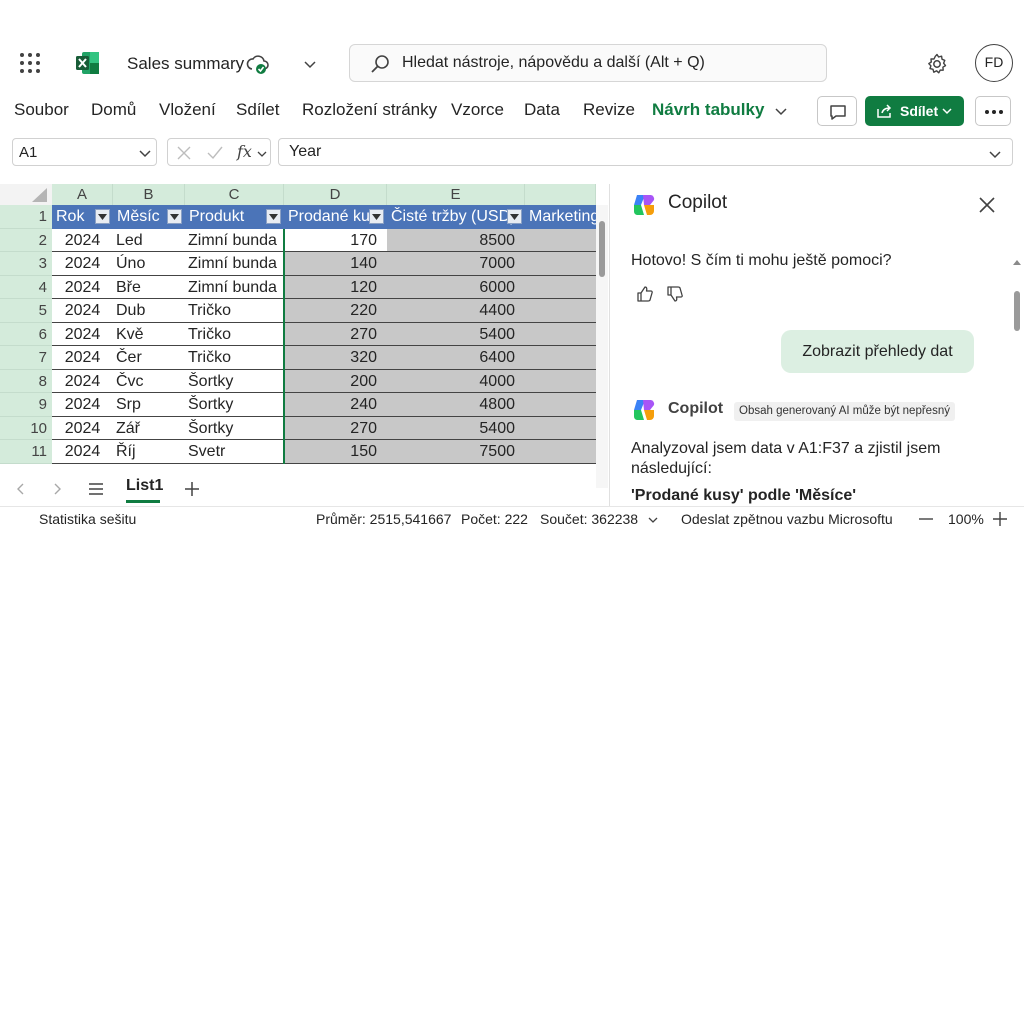 This screenshot has width=1024, height=1024. What do you see at coordinates (185, 64) in the screenshot?
I see `document-title: Sales summary` at bounding box center [185, 64].